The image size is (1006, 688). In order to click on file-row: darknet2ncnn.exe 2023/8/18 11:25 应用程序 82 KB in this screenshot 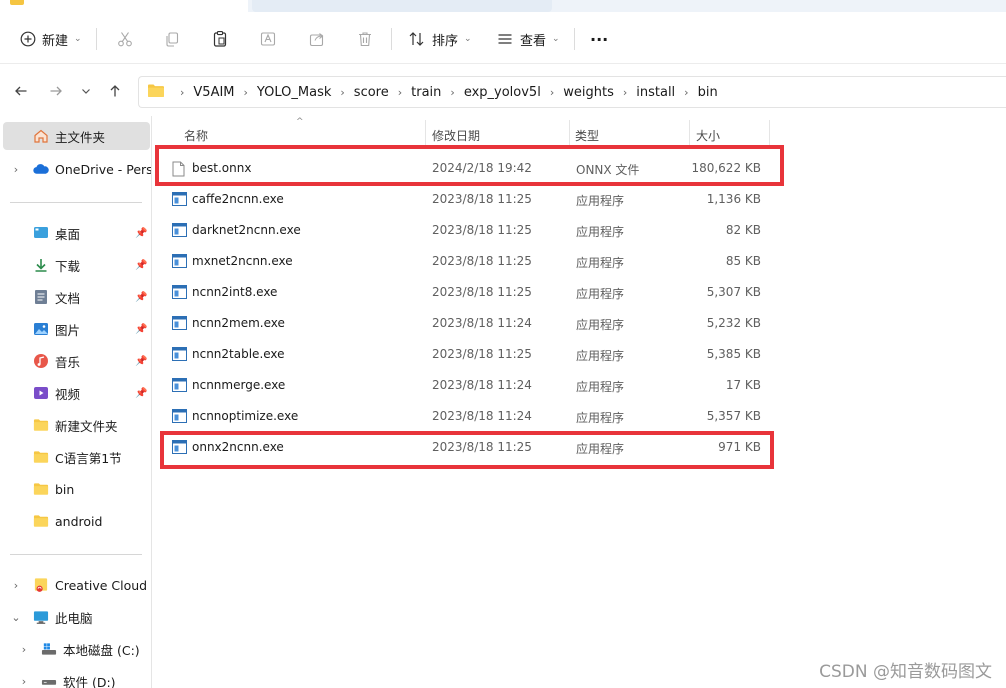, I will do `click(463, 230)`.